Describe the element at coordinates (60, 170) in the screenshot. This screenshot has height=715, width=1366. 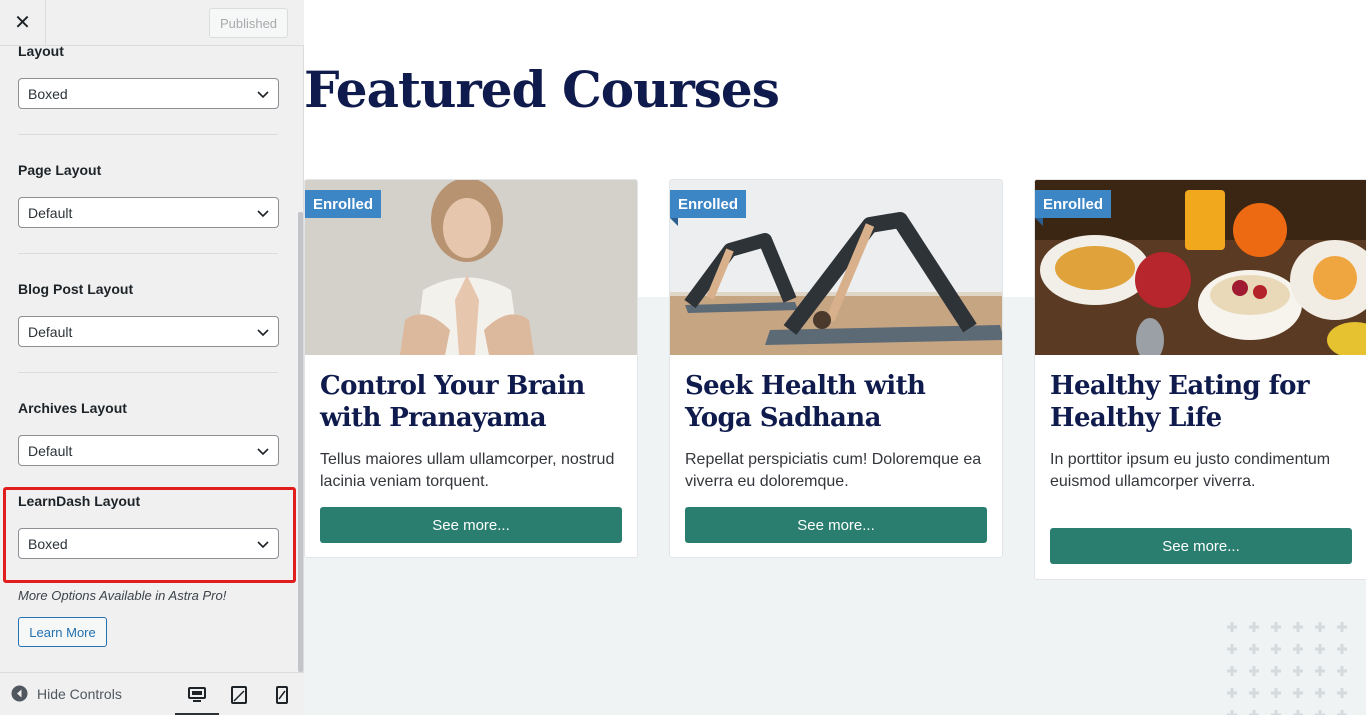
I see `page-layout-label: Page Layout` at that location.